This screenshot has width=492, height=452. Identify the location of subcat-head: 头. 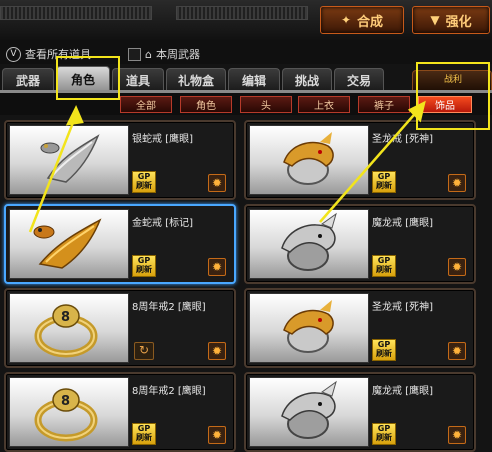
(266, 104).